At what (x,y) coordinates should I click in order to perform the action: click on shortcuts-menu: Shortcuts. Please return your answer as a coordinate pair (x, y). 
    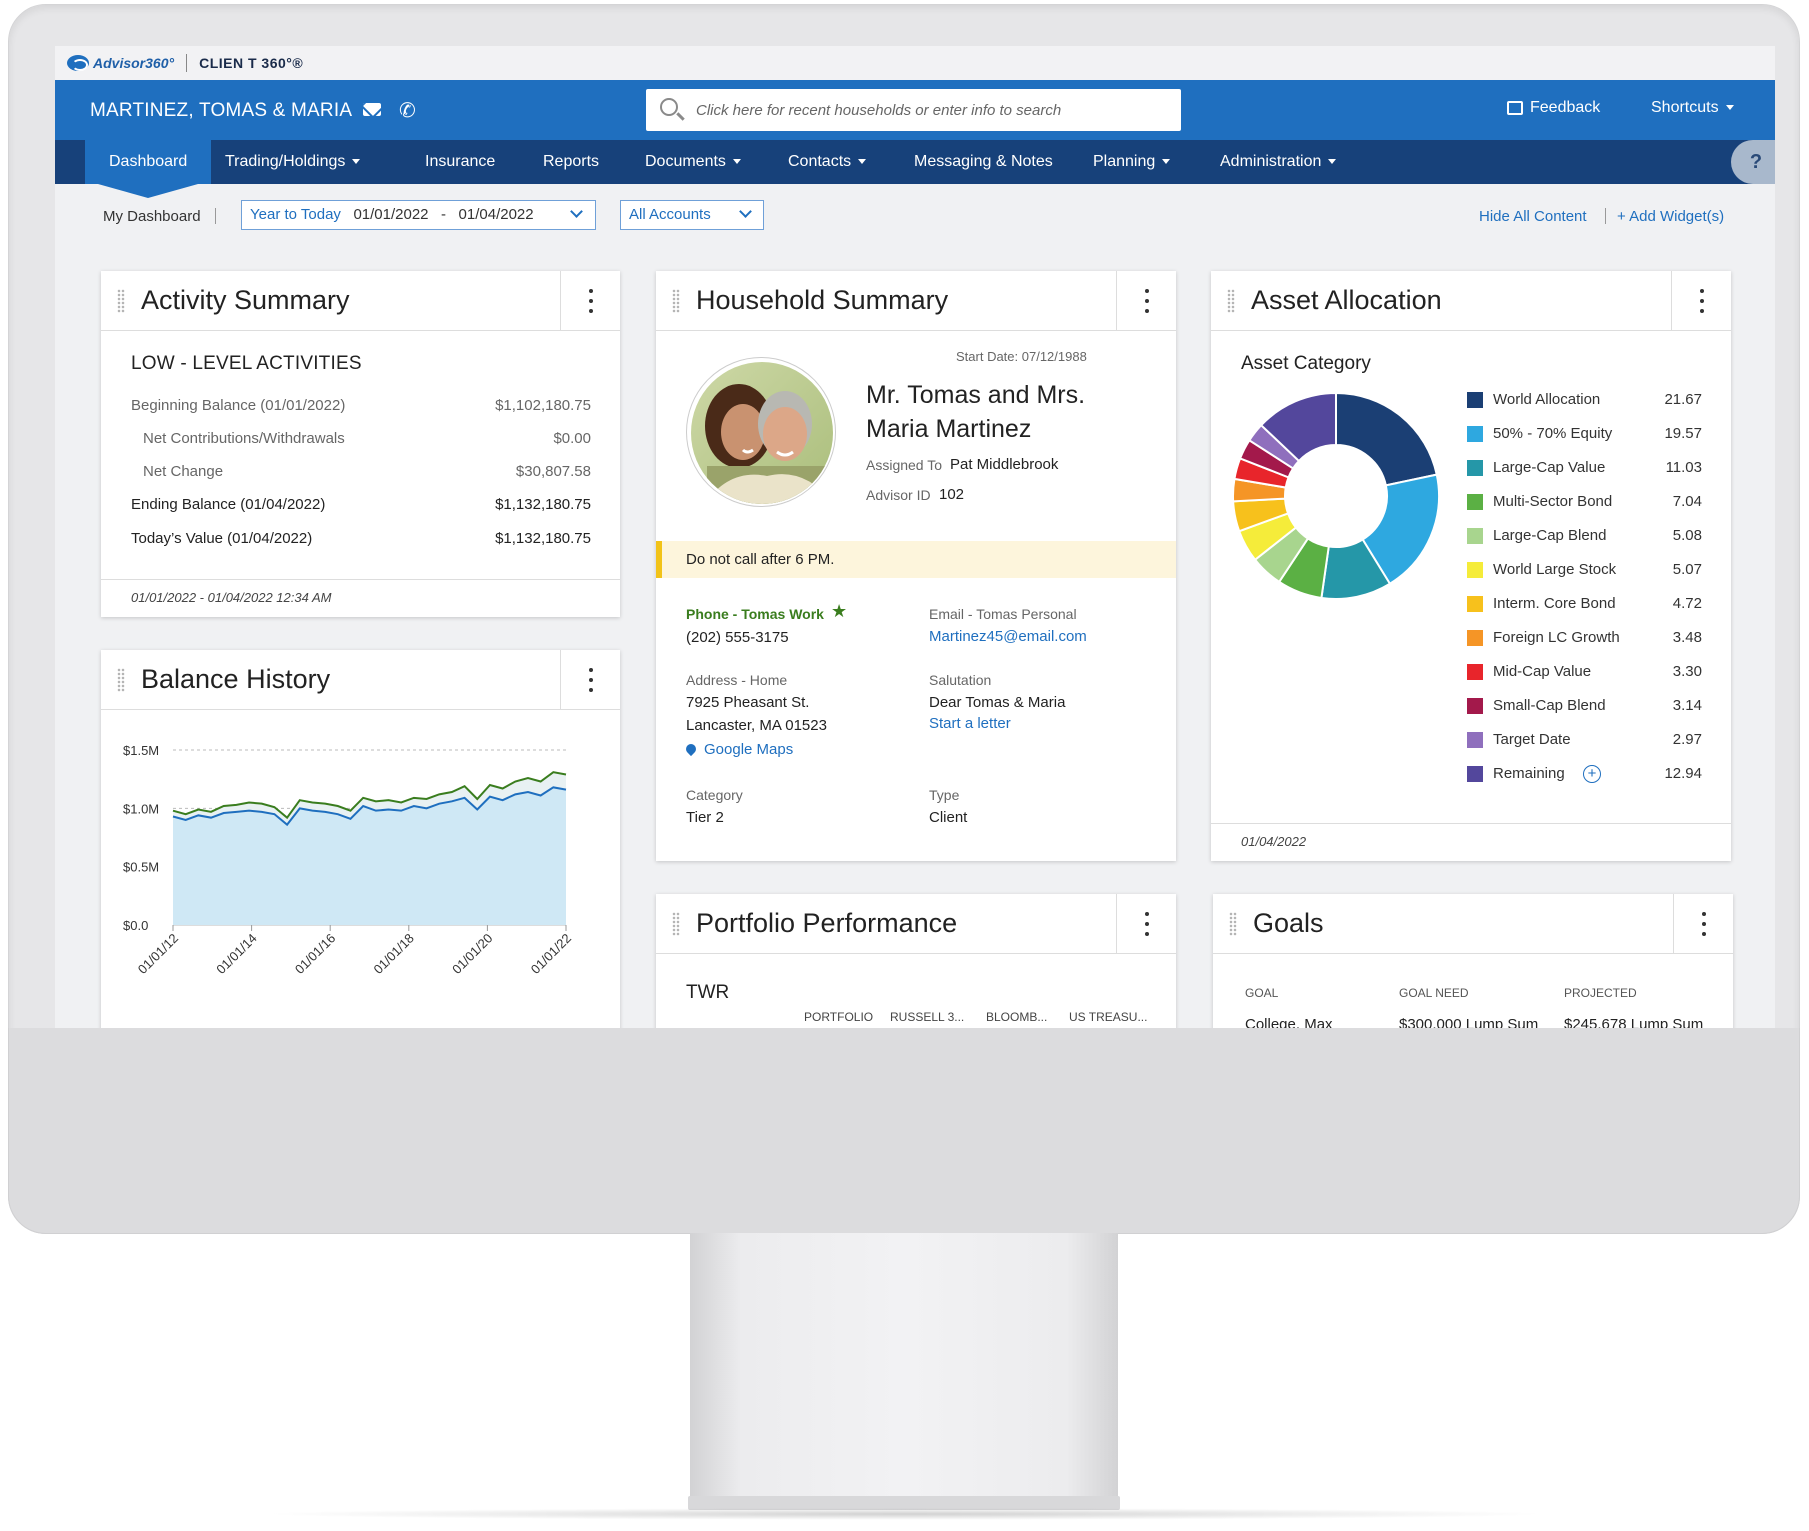
    Looking at the image, I should click on (1692, 108).